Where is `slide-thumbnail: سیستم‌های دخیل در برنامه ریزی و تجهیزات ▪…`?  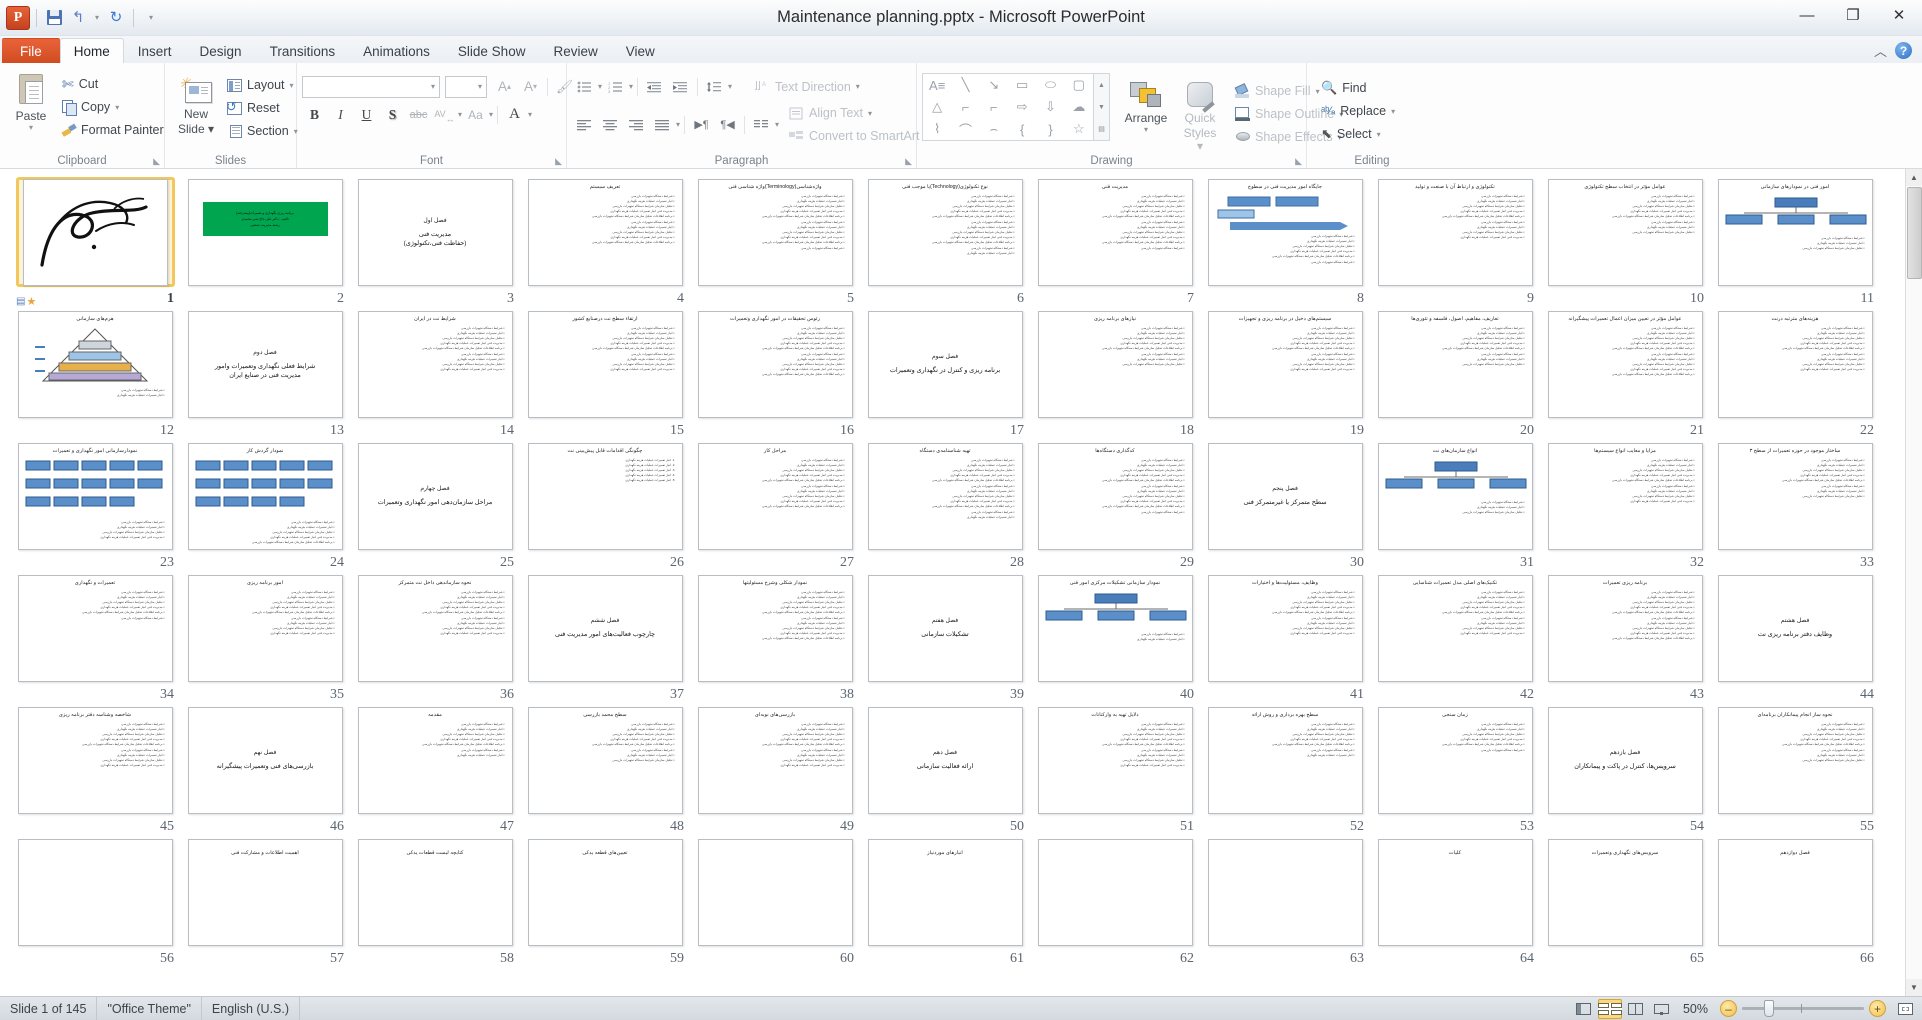
slide-thumbnail: سیستم‌های دخیل در برنامه ریزی و تجهیزات ▪… is located at coordinates (1285, 364).